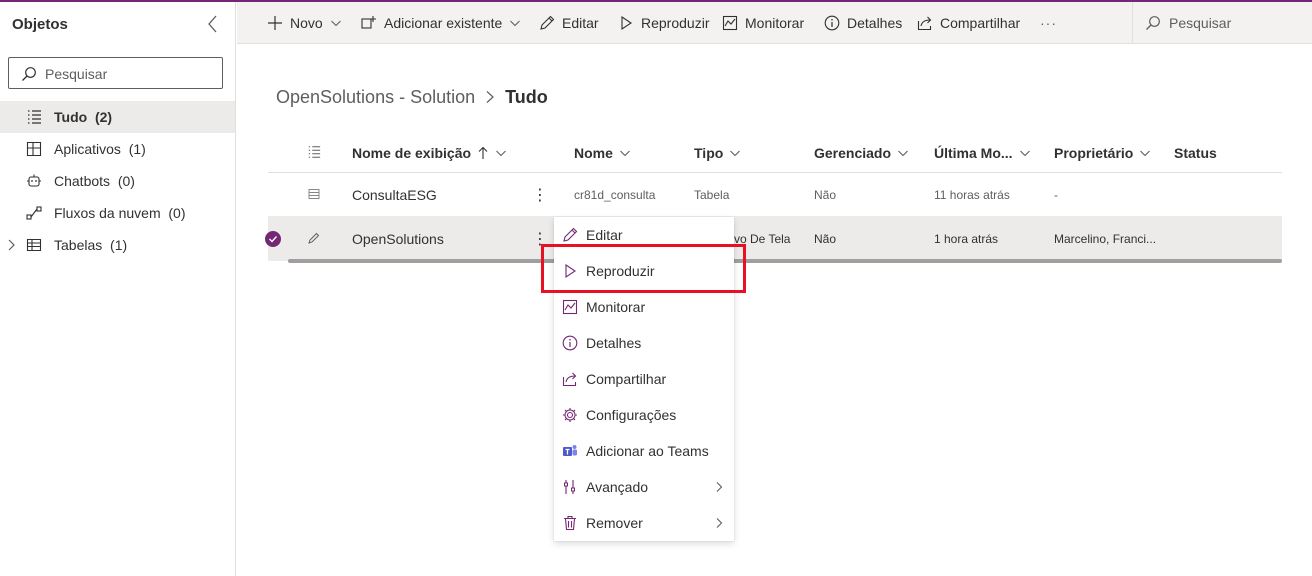 The height and width of the screenshot is (576, 1312). What do you see at coordinates (34, 117) in the screenshot?
I see `list-icon` at bounding box center [34, 117].